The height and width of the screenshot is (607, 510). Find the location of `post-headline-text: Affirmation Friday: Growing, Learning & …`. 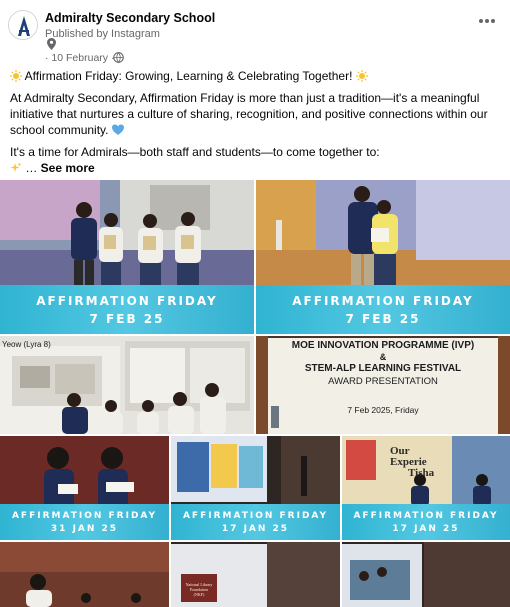

post-headline-text: Affirmation Friday: Growing, Learning & … is located at coordinates (188, 76).